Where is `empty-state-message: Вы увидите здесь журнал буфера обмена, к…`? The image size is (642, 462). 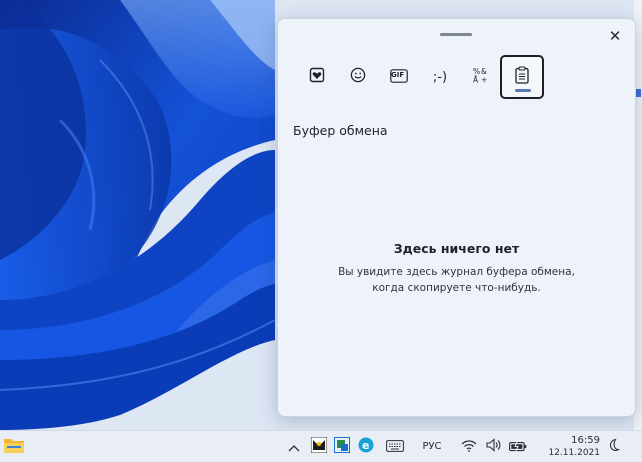
empty-state-message: Вы увидите здесь журнал буфера обмена, к… is located at coordinates (456, 280).